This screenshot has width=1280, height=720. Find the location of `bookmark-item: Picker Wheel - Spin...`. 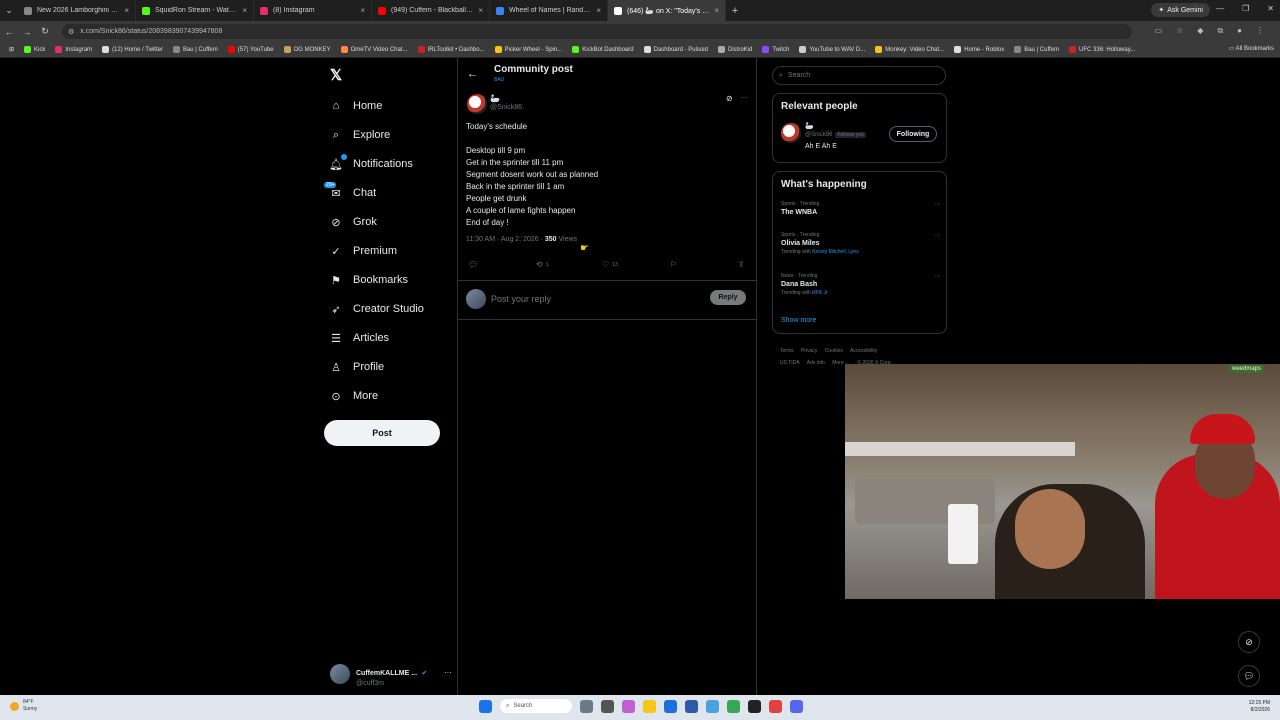

bookmark-item: Picker Wheel - Spin... is located at coordinates (529, 49).